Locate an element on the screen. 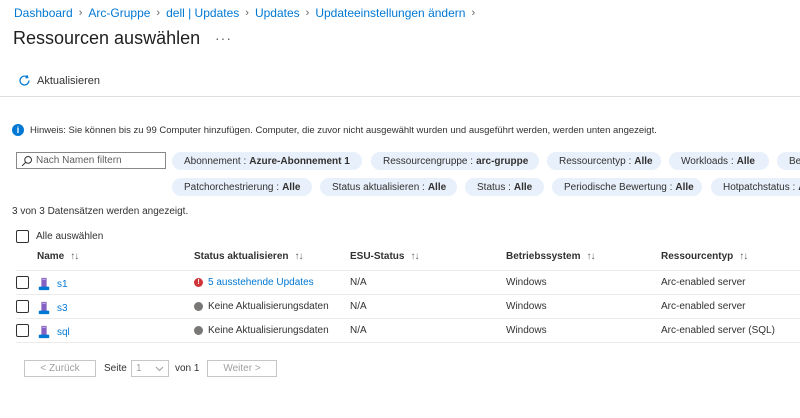  filter-label: Periodische Bewertung : is located at coordinates (618, 187).